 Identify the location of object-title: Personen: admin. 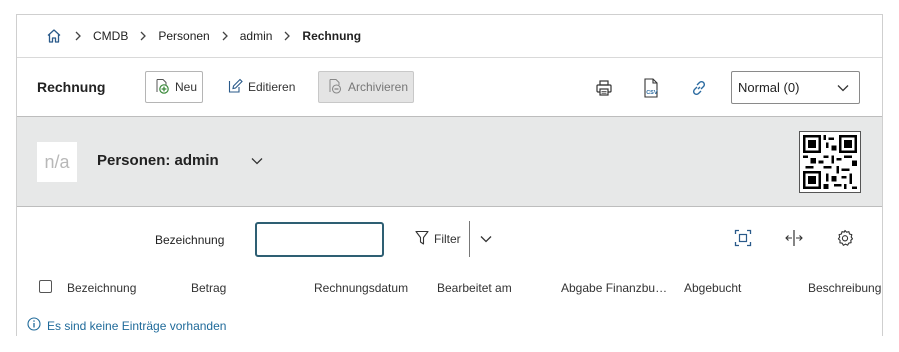
(158, 160).